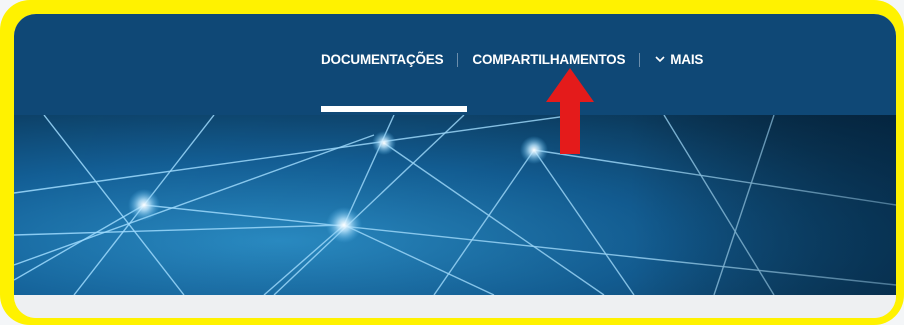 Image resolution: width=904 pixels, height=325 pixels. Describe the element at coordinates (394, 109) in the screenshot. I see `active-tab-indicator` at that location.